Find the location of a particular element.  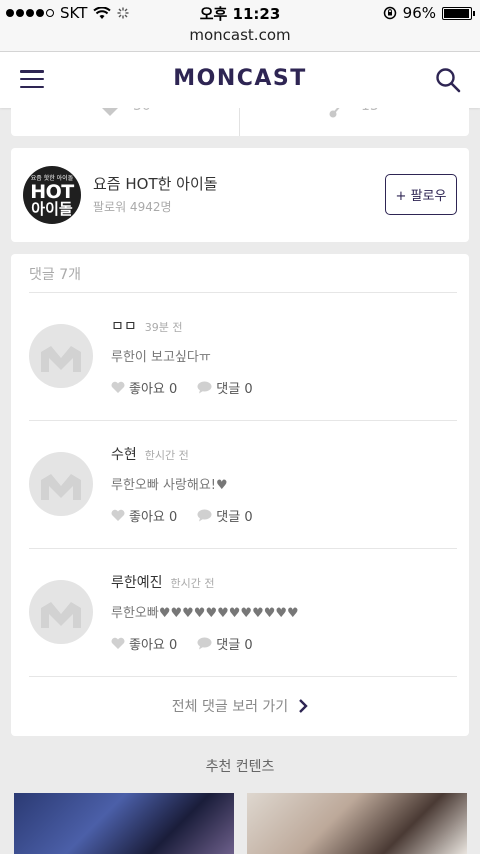

comment-item: 루한예진 한시간 전 루한오빠♥♥♥♥♥♥♥♥♥♥♥♥ 좋아요 0 댓글 0 is located at coordinates (240, 612).